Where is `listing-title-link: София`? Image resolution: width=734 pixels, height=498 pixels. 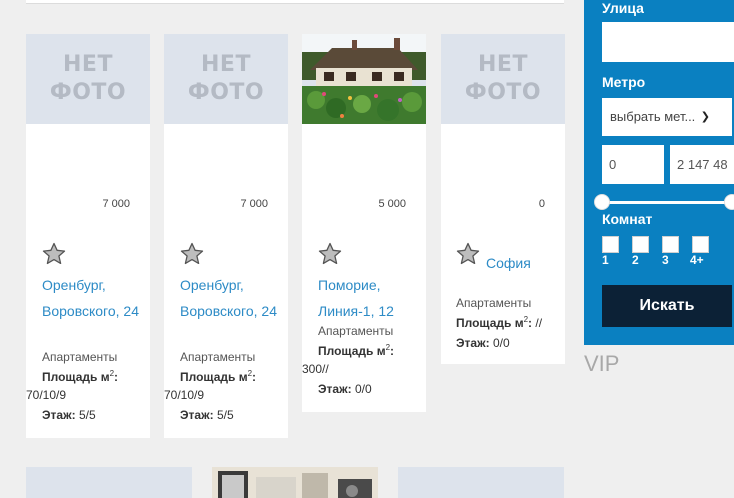 listing-title-link: София is located at coordinates (539, 263).